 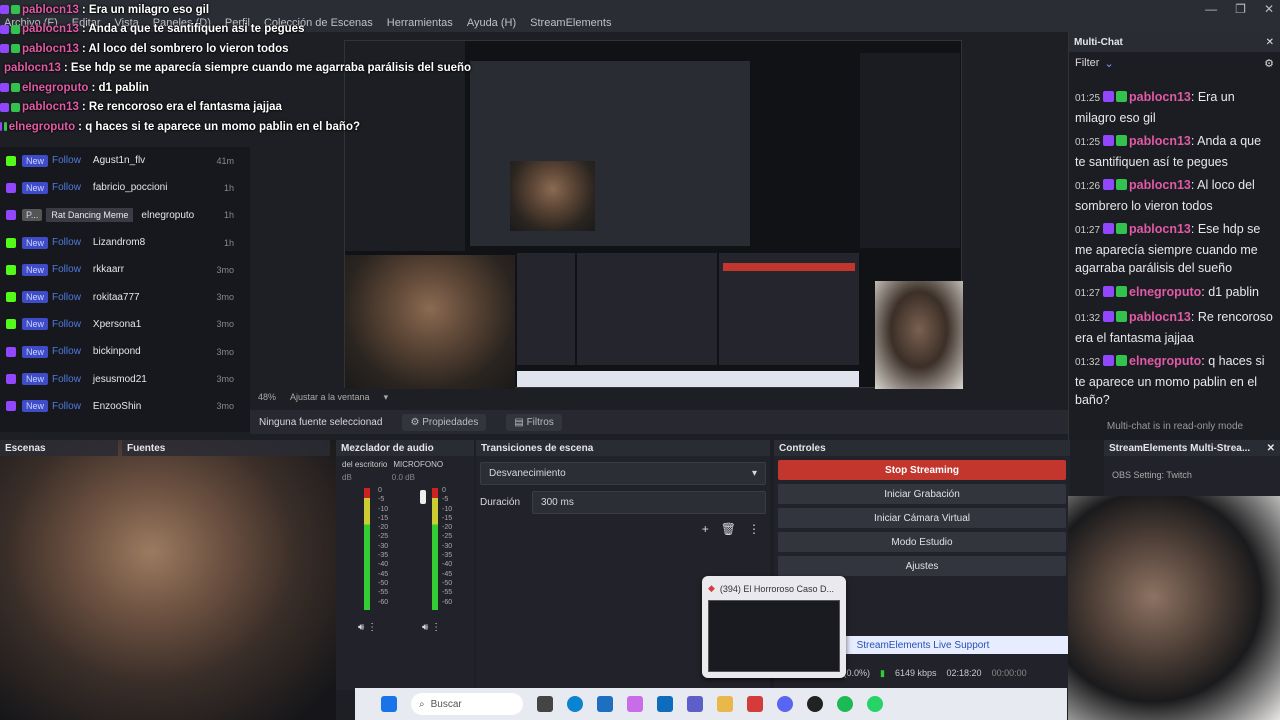 I want to click on kick-icon, so click(x=11, y=324).